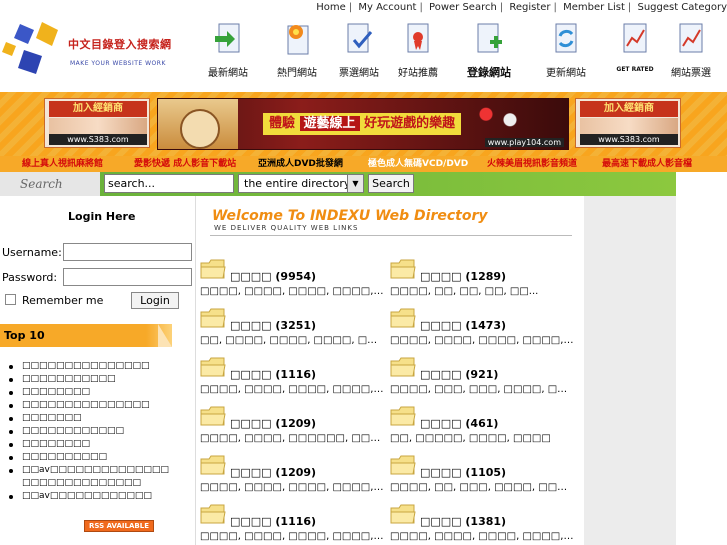 The height and width of the screenshot is (545, 727). Describe the element at coordinates (127, 277) in the screenshot. I see `password-field` at that location.